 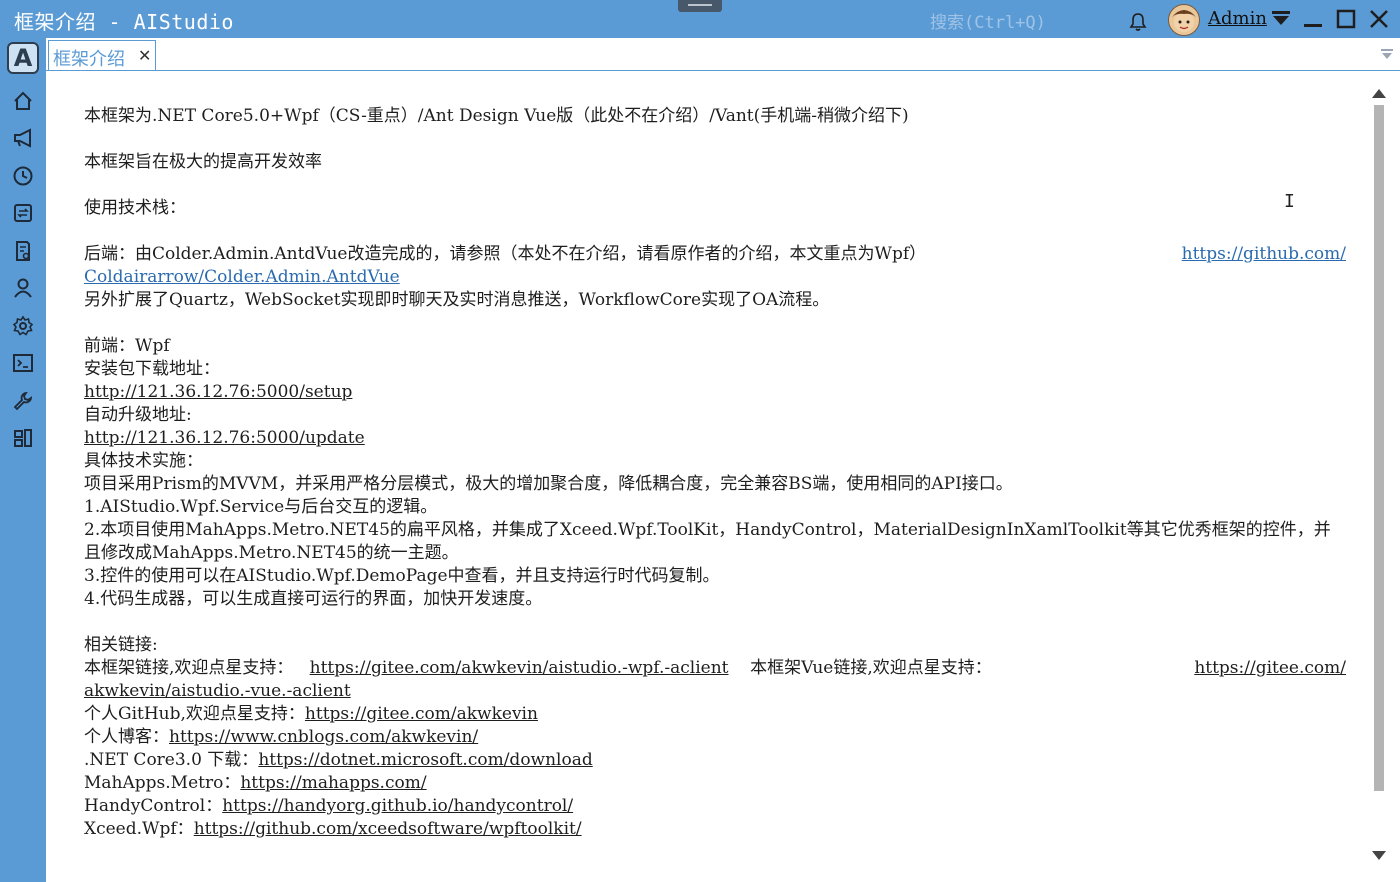 I want to click on apps-icon, so click(x=23, y=438).